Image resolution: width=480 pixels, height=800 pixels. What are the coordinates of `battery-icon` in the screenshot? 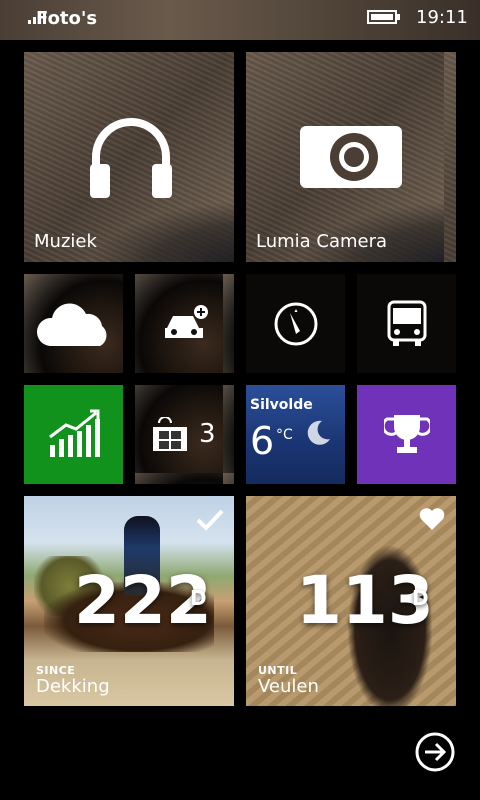 It's located at (383, 17).